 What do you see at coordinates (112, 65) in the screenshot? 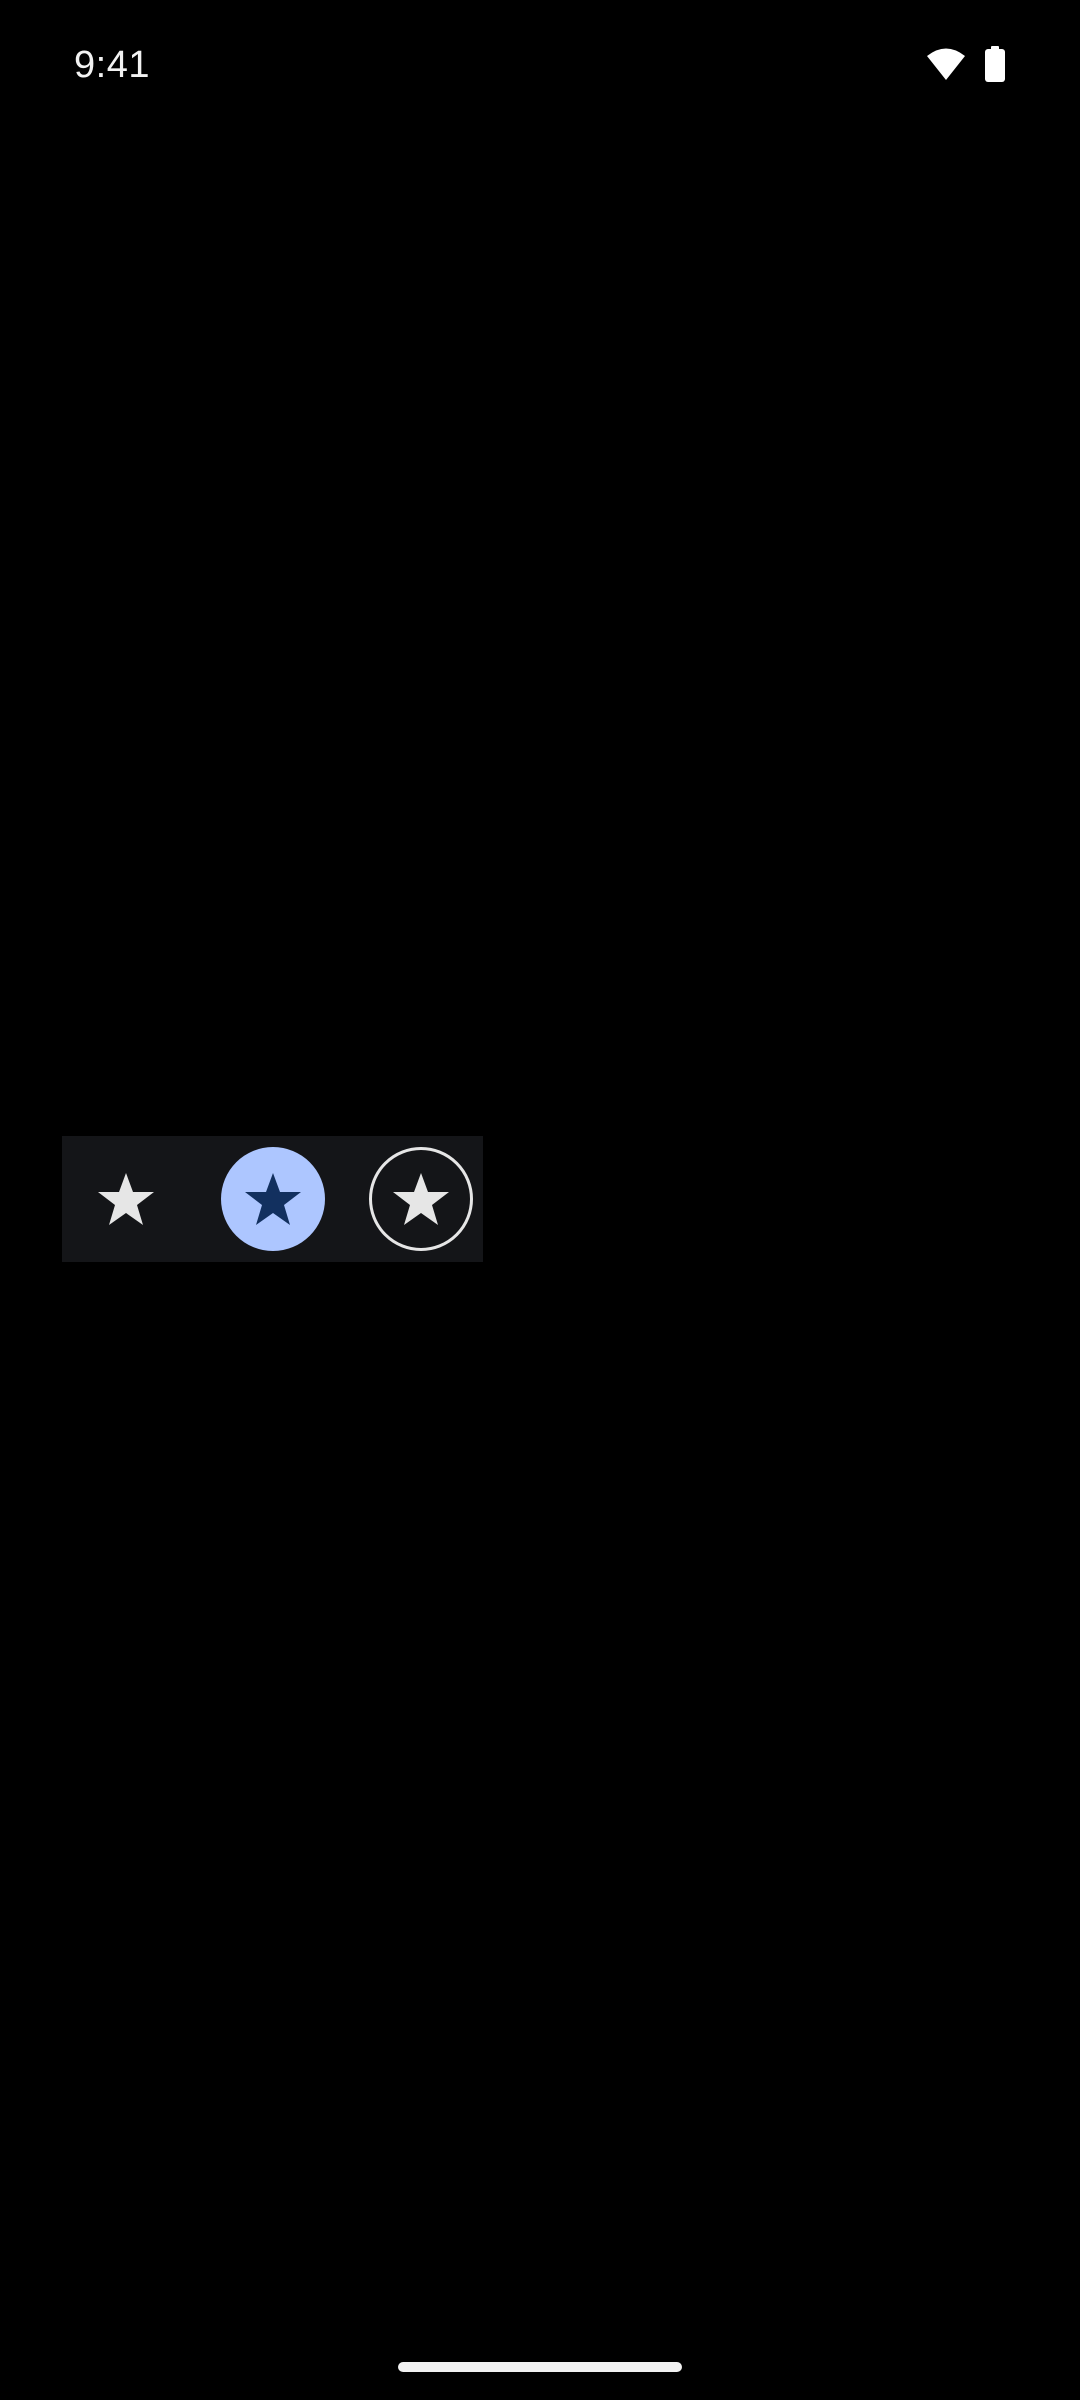
I see `status-time: 9:41` at bounding box center [112, 65].